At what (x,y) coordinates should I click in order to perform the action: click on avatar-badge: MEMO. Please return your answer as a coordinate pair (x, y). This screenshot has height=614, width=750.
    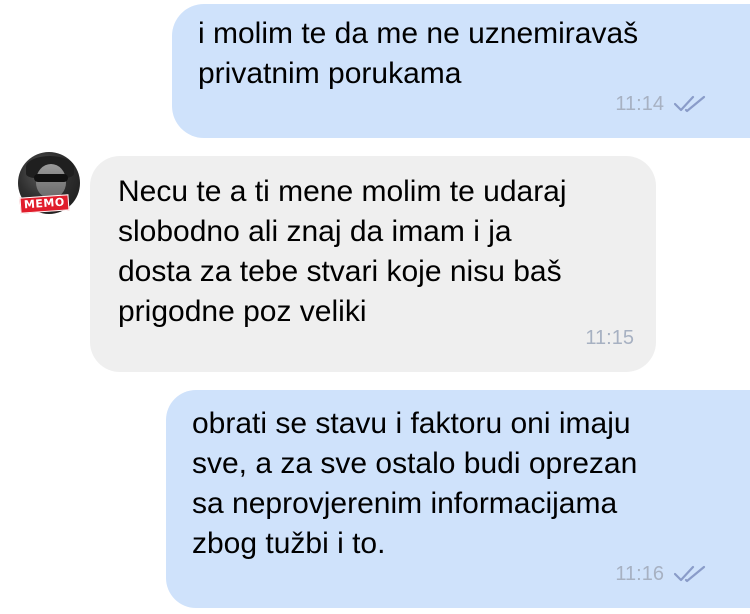
    Looking at the image, I should click on (44, 204).